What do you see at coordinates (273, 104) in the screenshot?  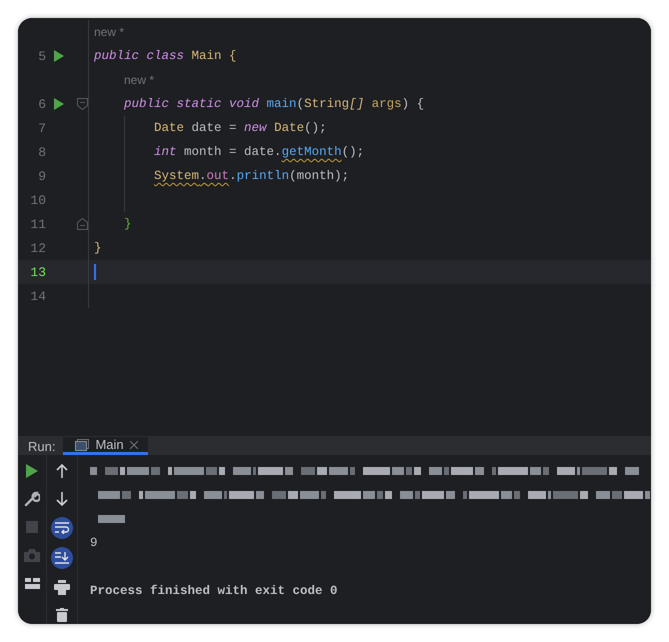 I see `code-line: public static void main(String[] args) {` at bounding box center [273, 104].